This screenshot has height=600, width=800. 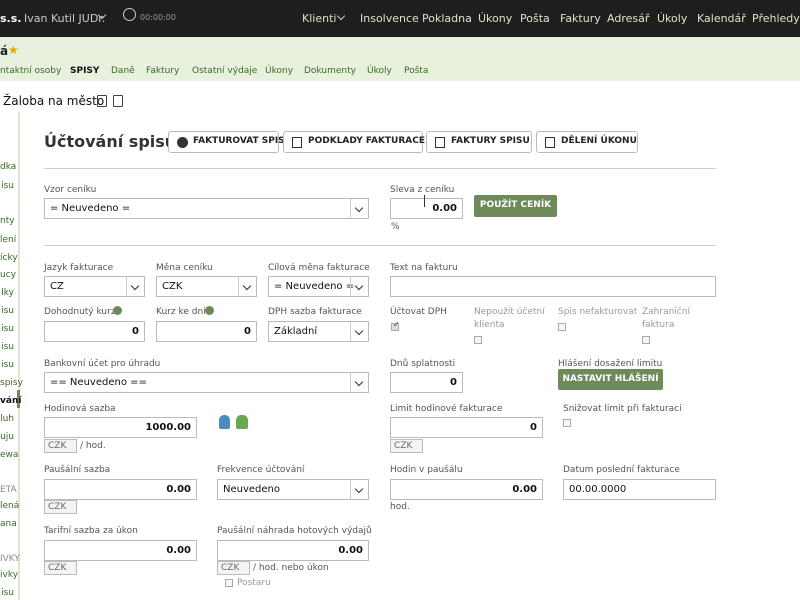 What do you see at coordinates (120, 489) in the screenshot?
I see `pausalni-sazba-input: 0.00` at bounding box center [120, 489].